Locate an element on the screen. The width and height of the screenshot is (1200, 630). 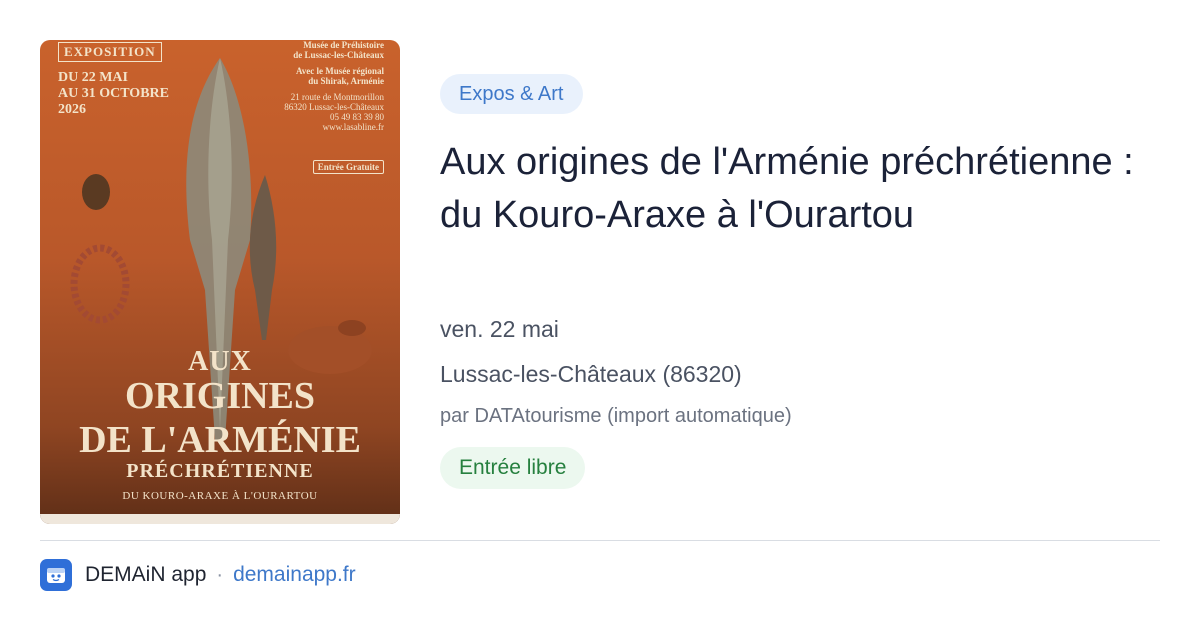
footer-divider is located at coordinates (600, 540).